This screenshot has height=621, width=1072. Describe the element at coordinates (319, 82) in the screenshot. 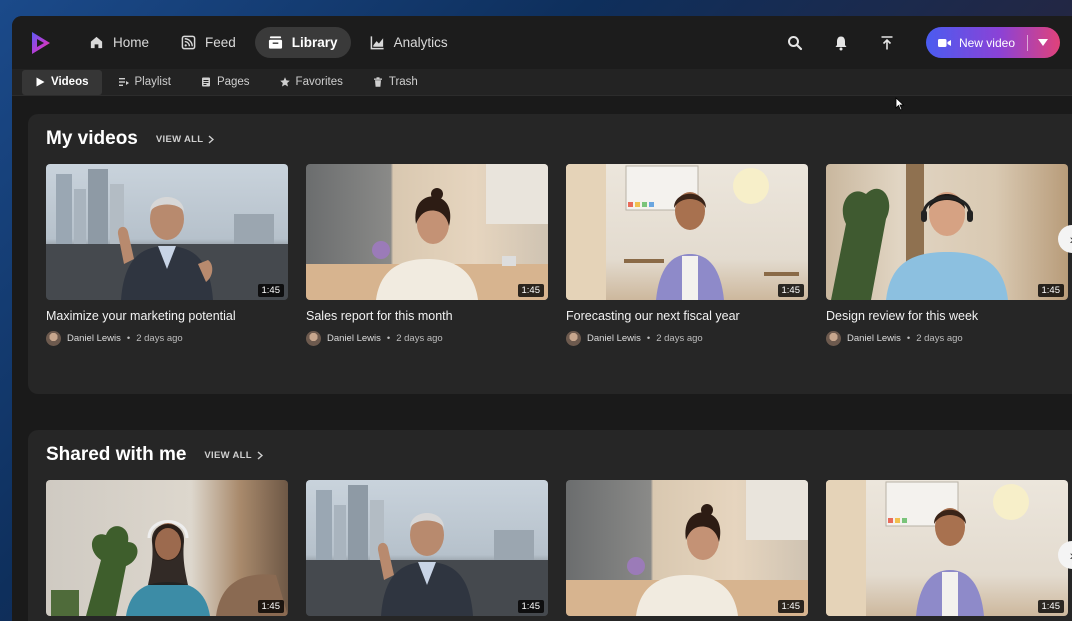

I see `subnav-favorites-label: Favorites` at that location.